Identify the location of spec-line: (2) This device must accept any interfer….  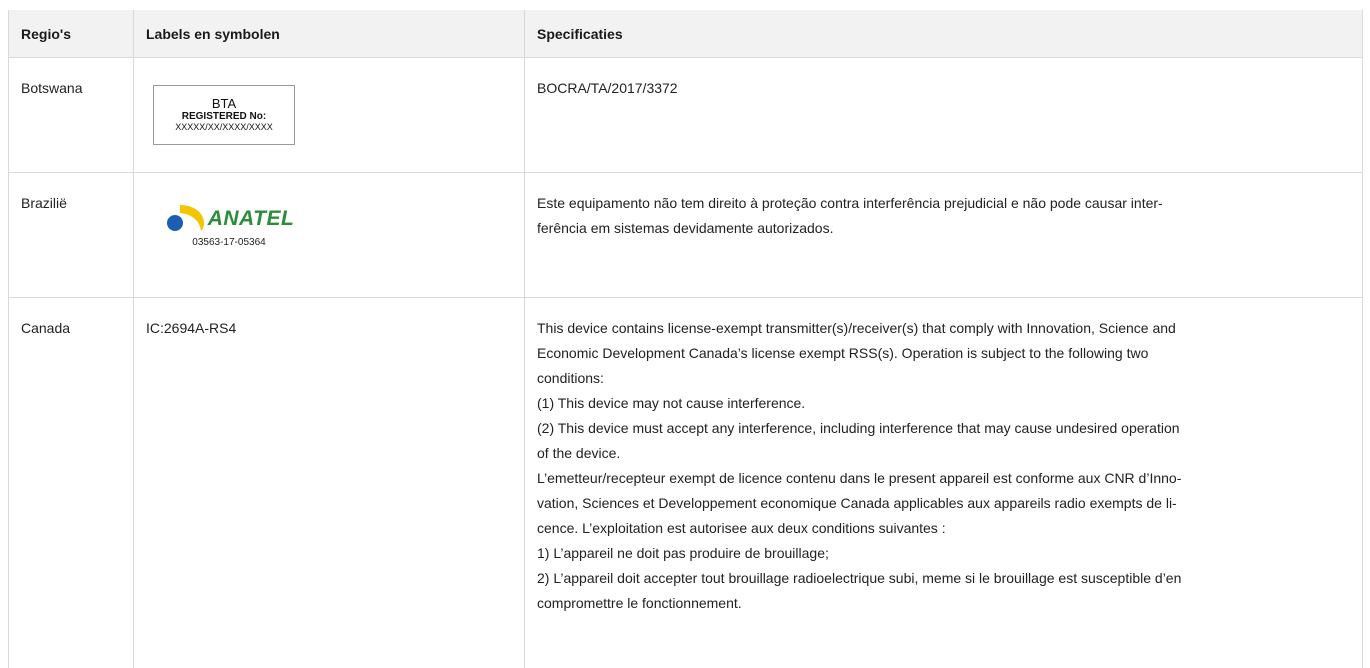
(858, 428).